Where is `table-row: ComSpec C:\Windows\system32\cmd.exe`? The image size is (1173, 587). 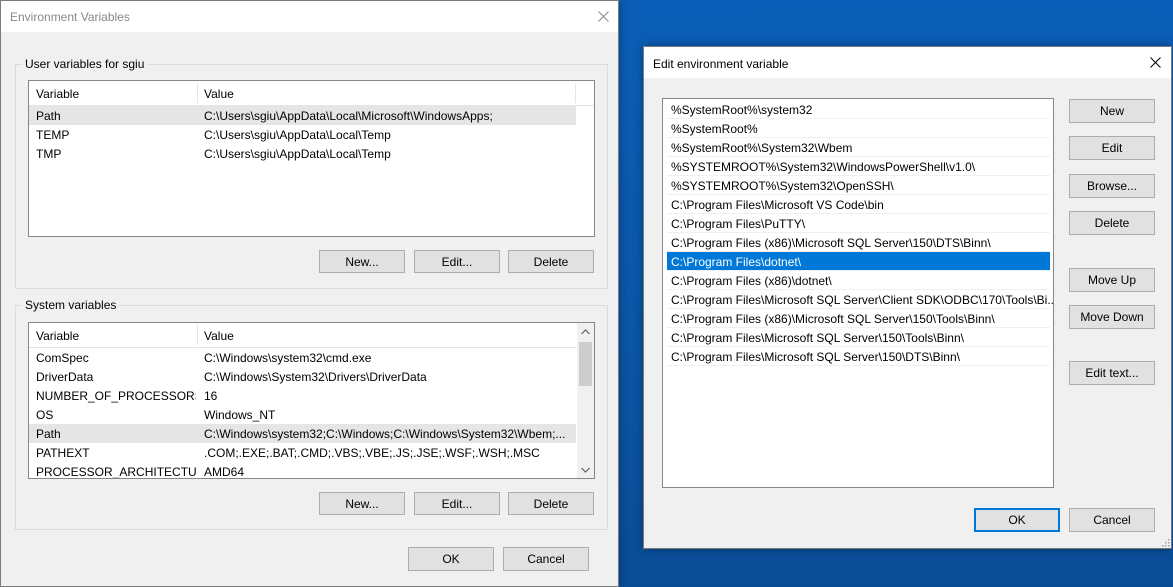
table-row: ComSpec C:\Windows\system32\cmd.exe is located at coordinates (302, 357).